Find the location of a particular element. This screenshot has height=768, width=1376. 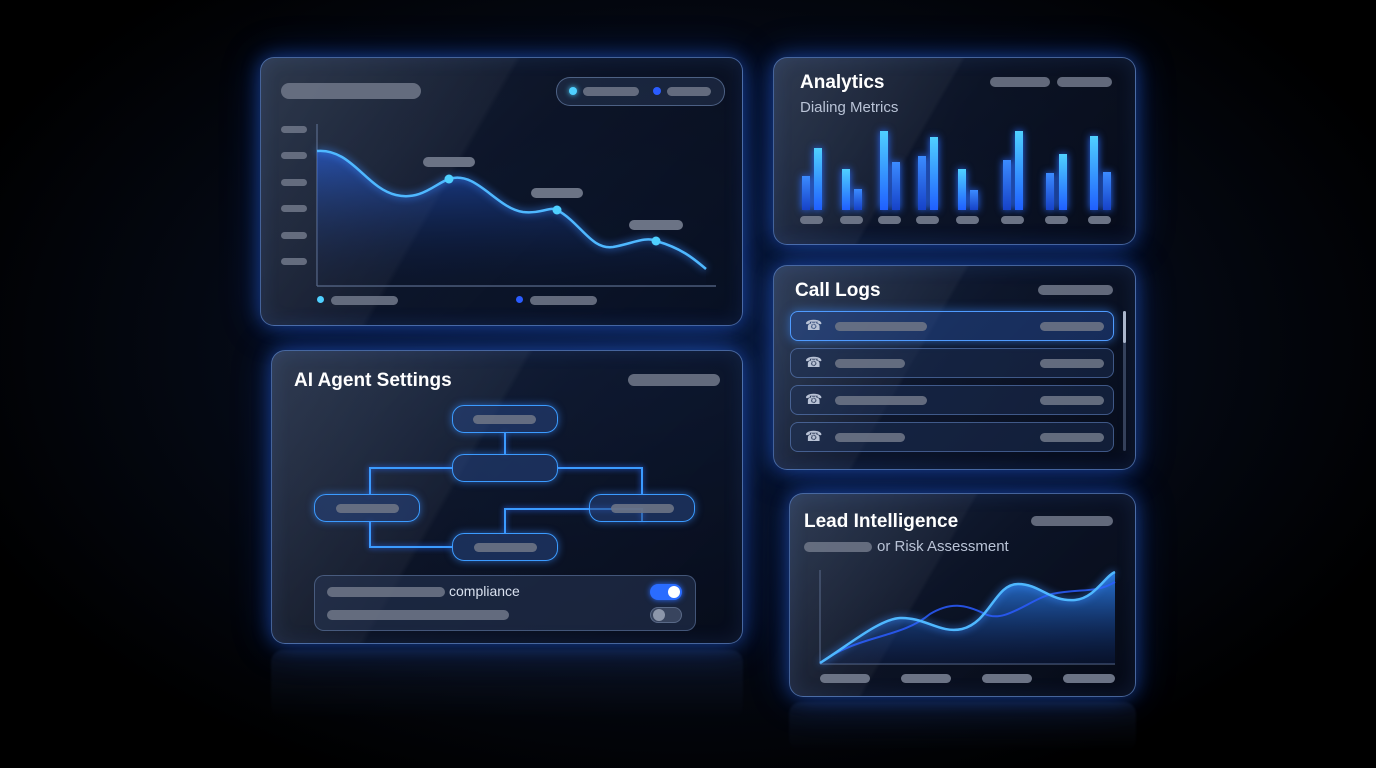

secondary-toggle is located at coordinates (666, 615).